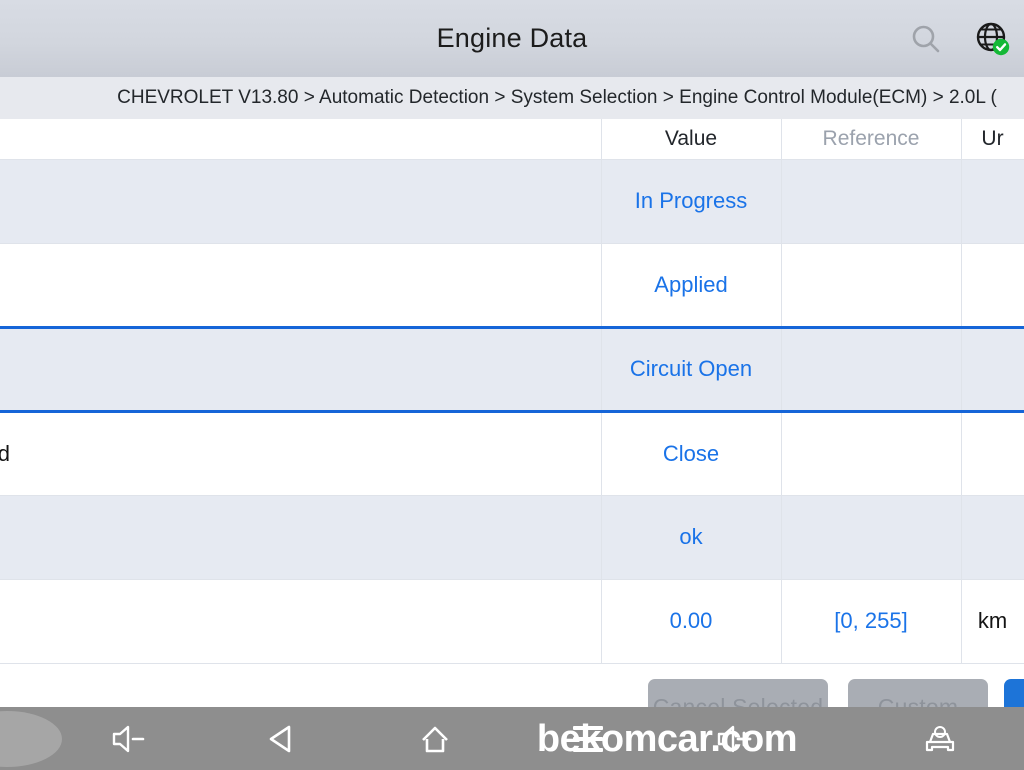  I want to click on title-bar: Engine Data, so click(512, 38).